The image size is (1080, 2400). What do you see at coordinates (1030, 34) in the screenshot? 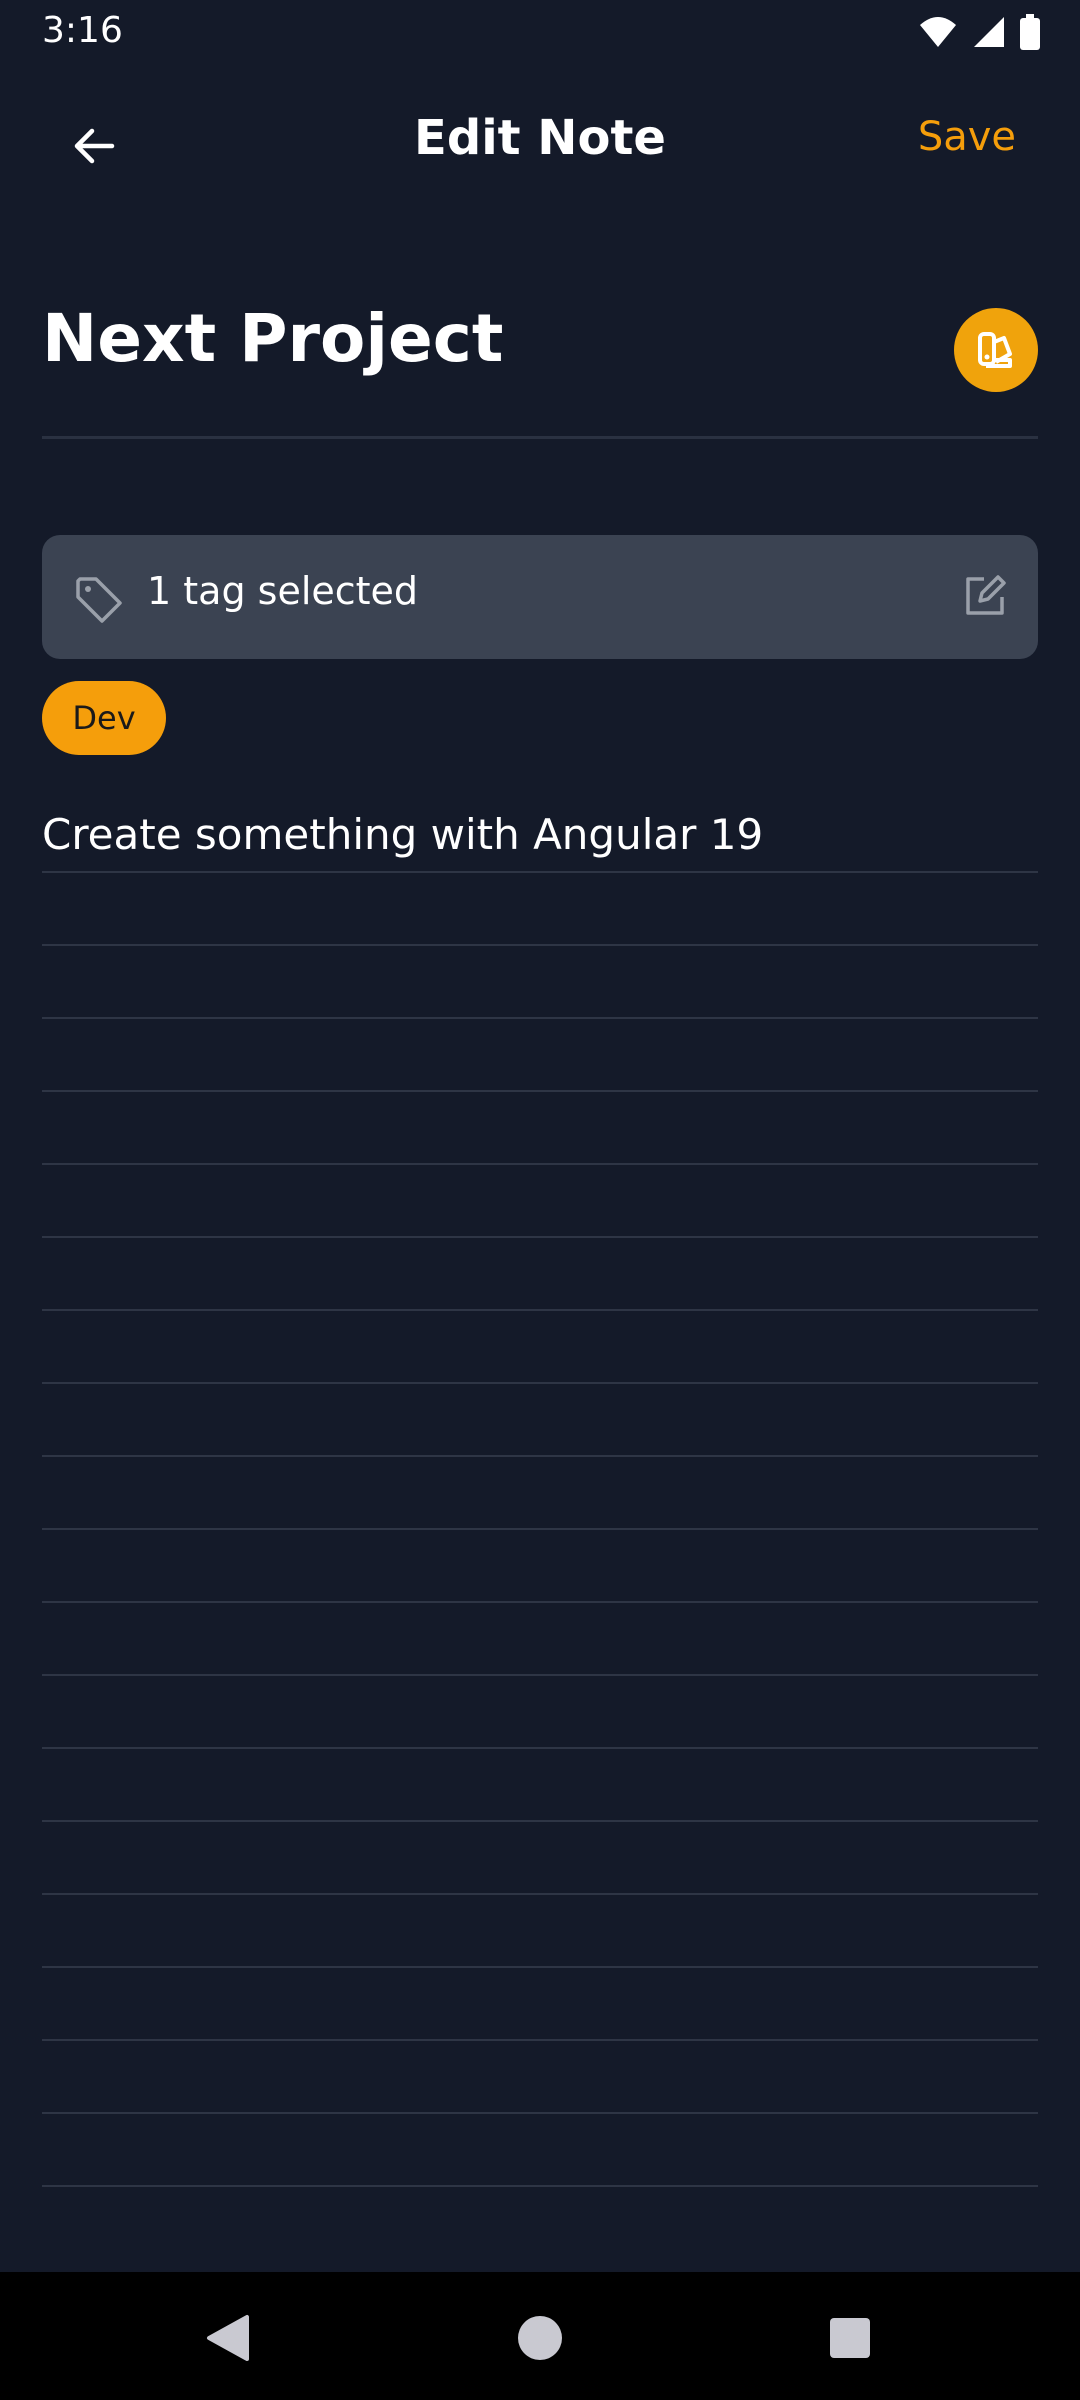
I see `battery-icon` at bounding box center [1030, 34].